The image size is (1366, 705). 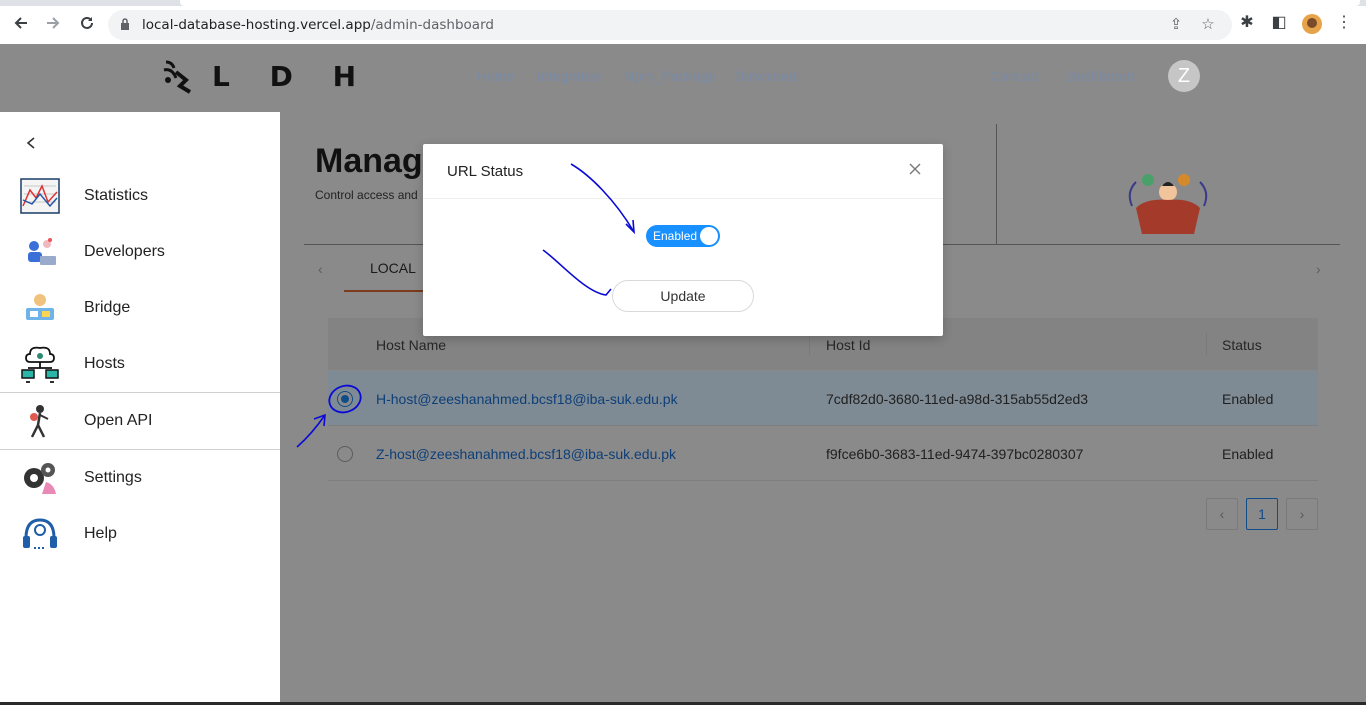 What do you see at coordinates (495, 76) in the screenshot?
I see `nav-home: Home` at bounding box center [495, 76].